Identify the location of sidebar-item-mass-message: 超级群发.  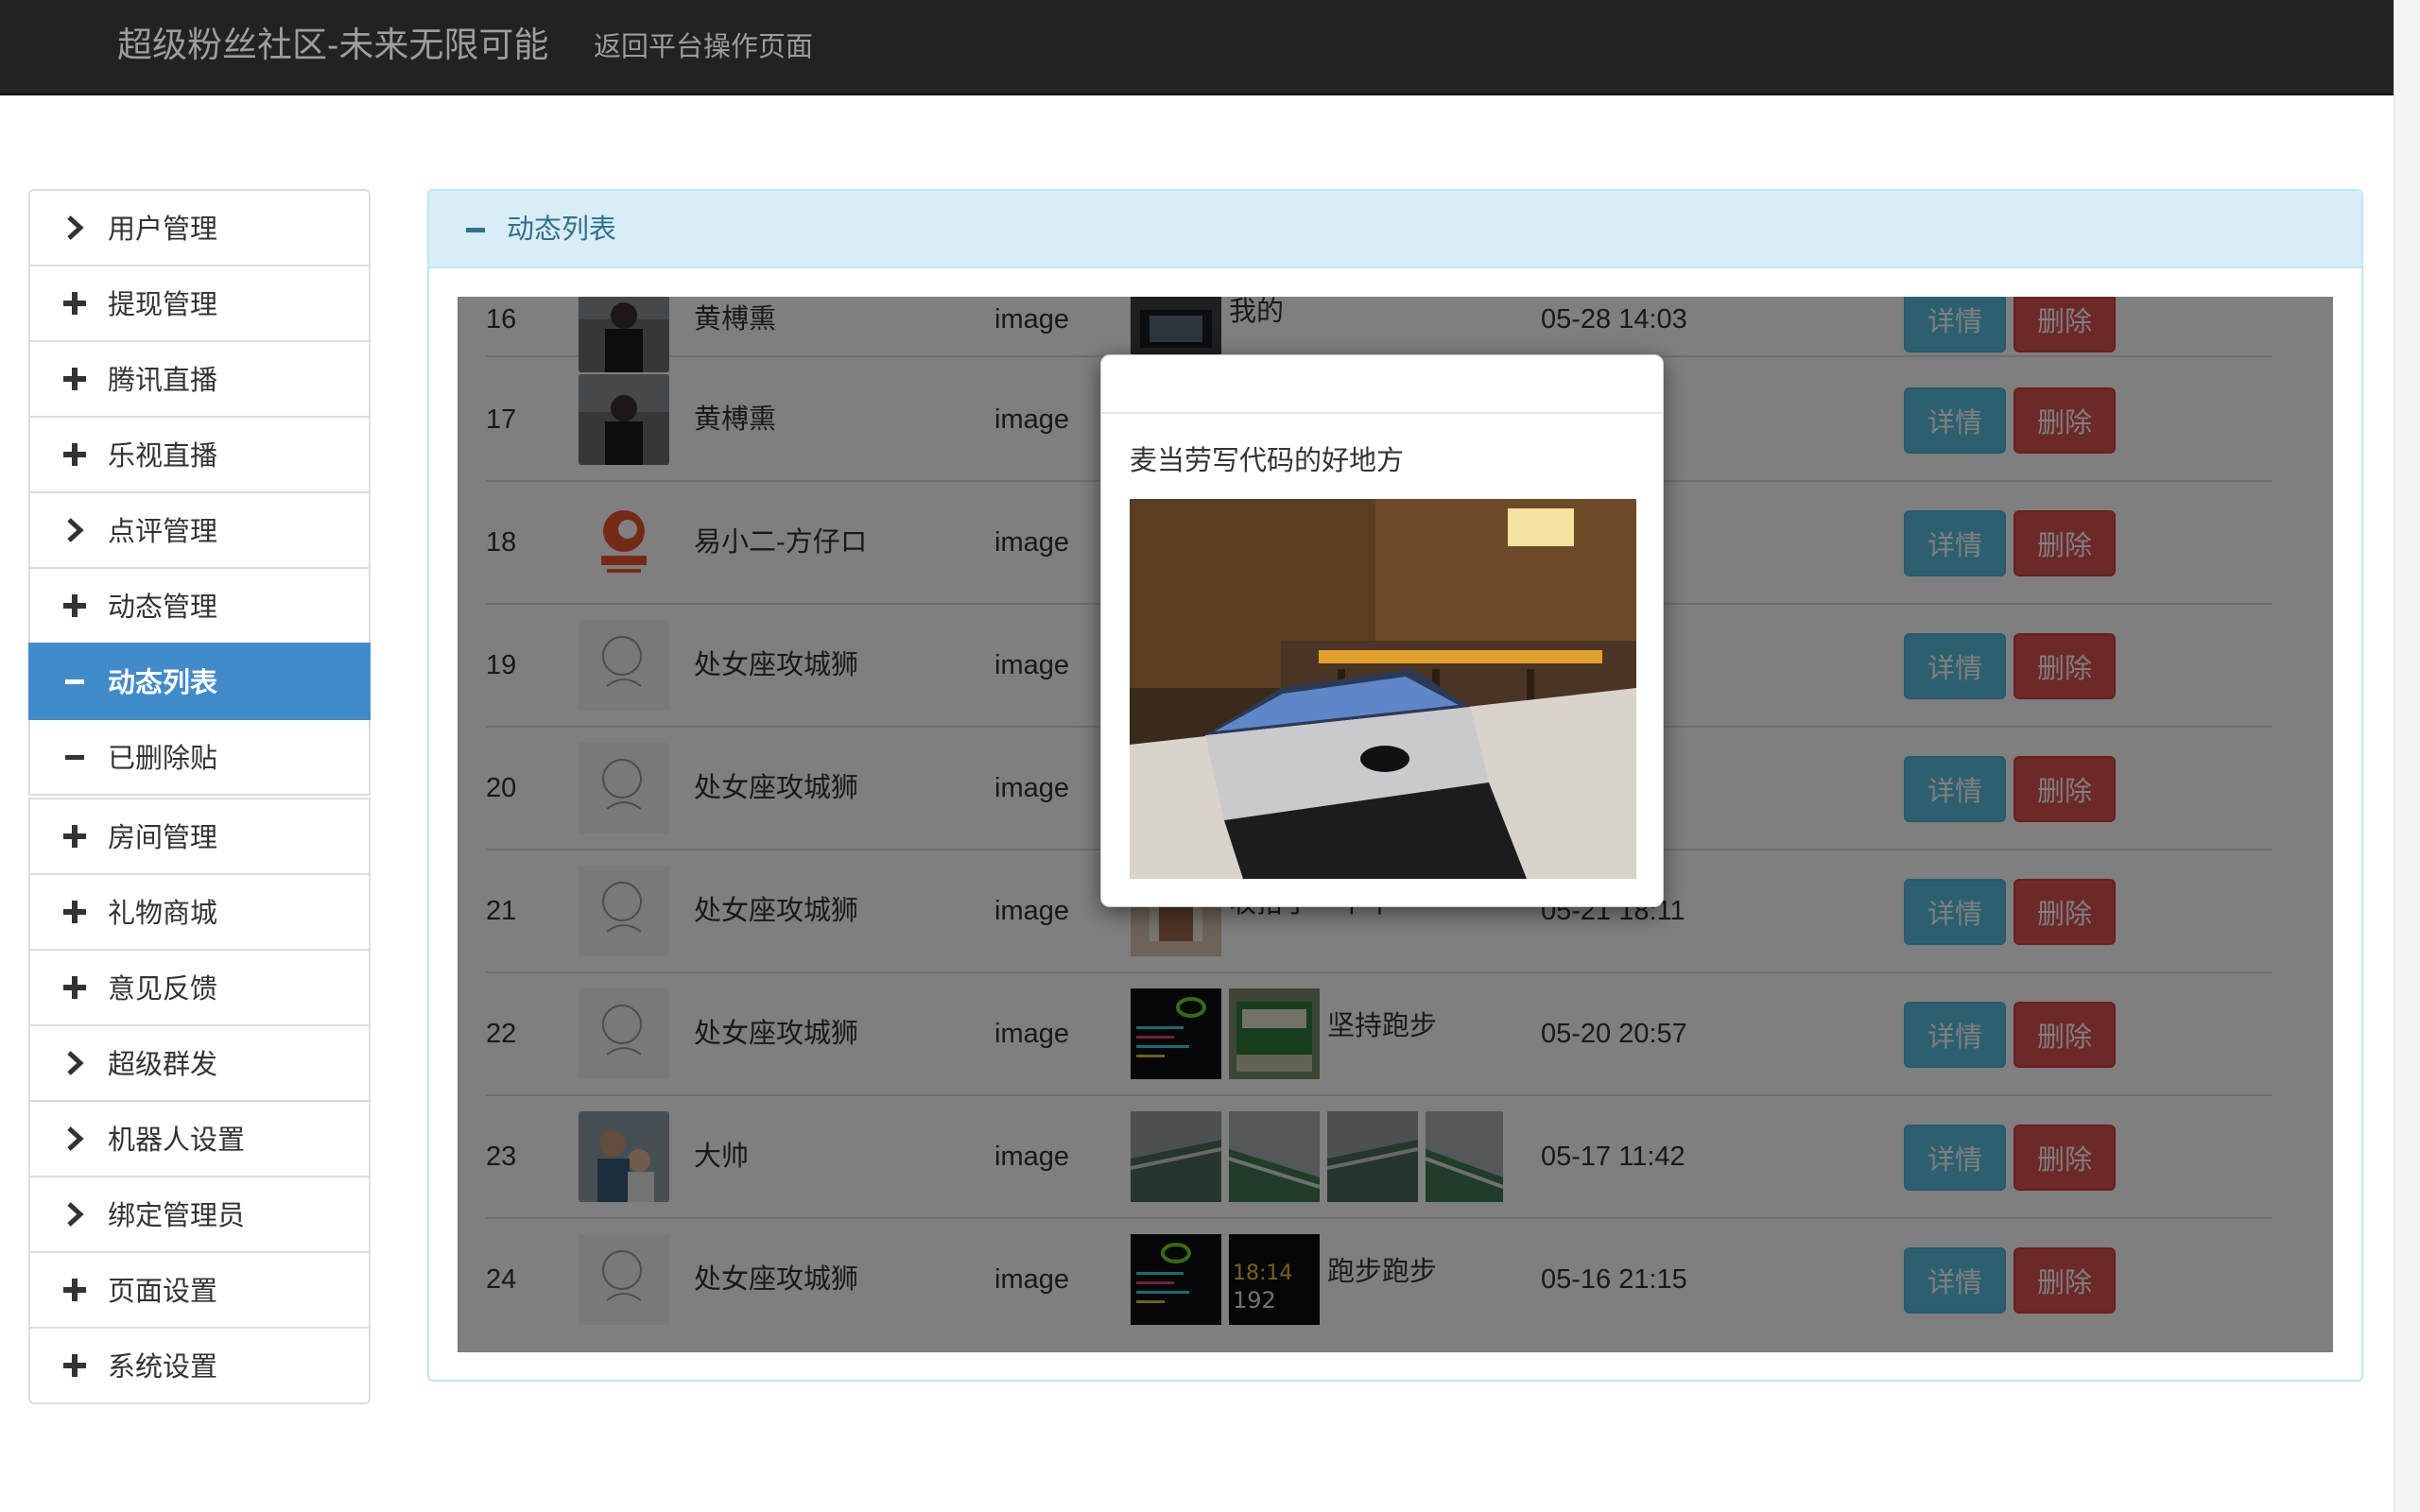
(199, 1063).